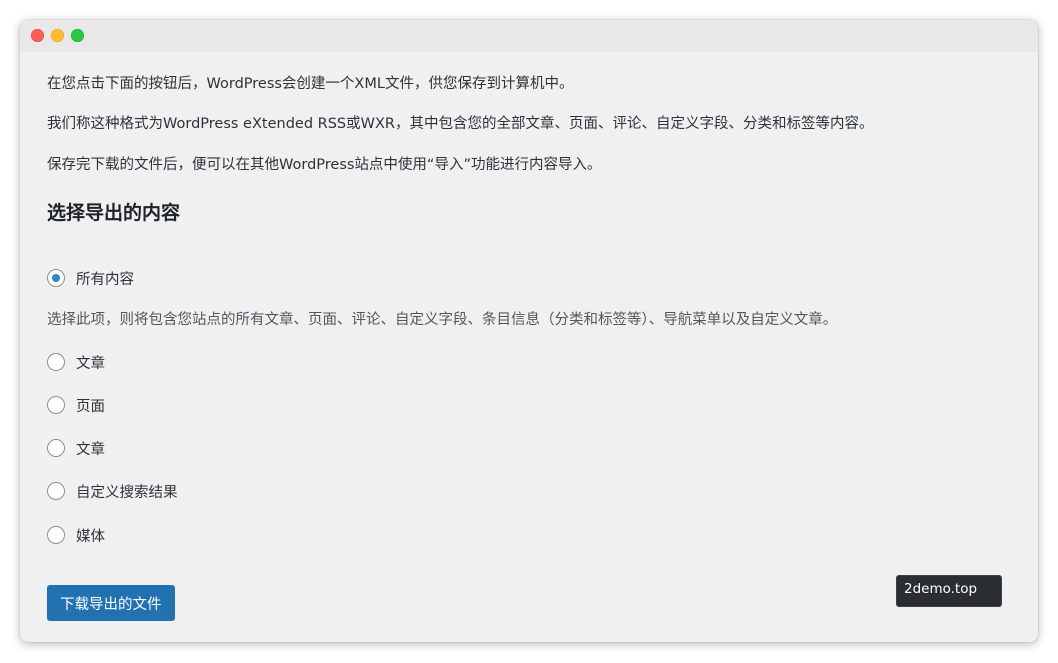  I want to click on radio-label-posts: 文章, so click(90, 363).